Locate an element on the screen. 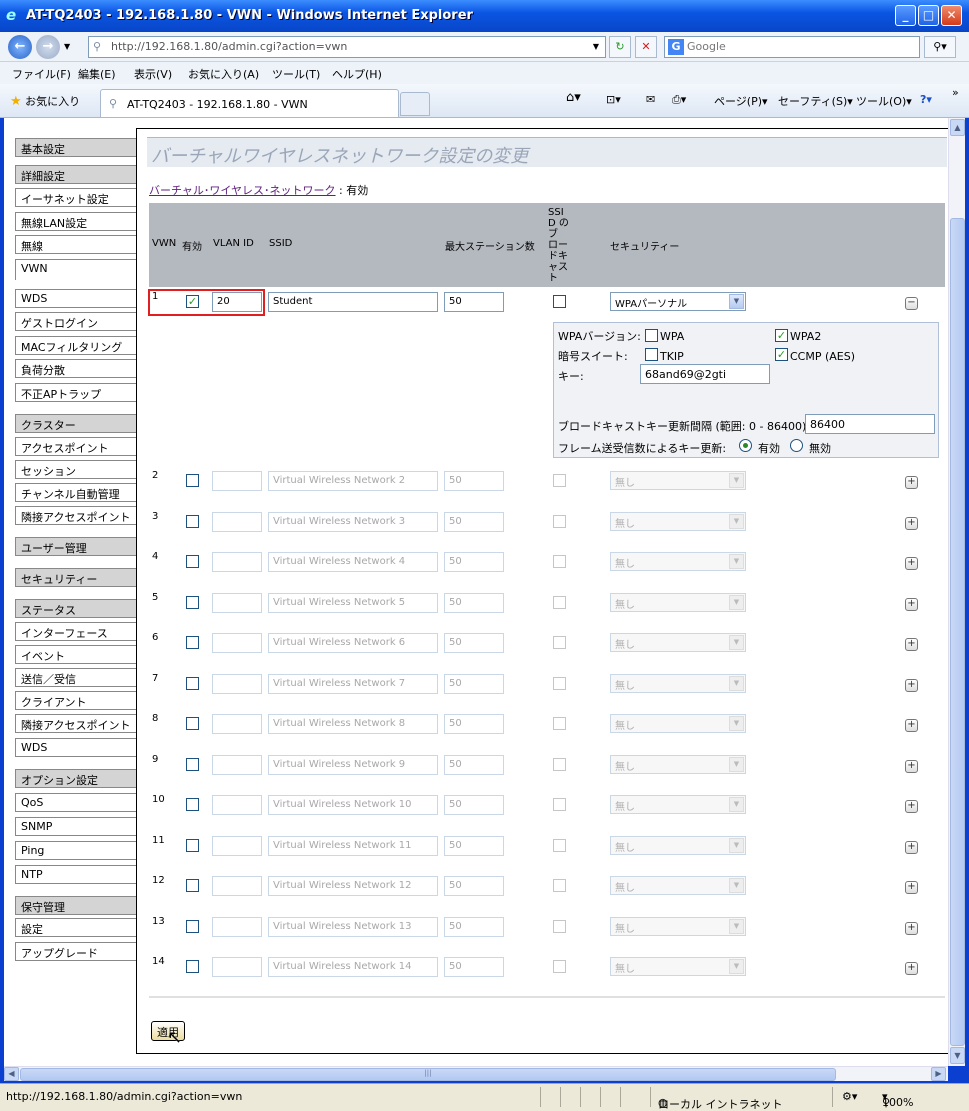 This screenshot has height=1111, width=969. tools-menu: ツール(O)▾ is located at coordinates (884, 101).